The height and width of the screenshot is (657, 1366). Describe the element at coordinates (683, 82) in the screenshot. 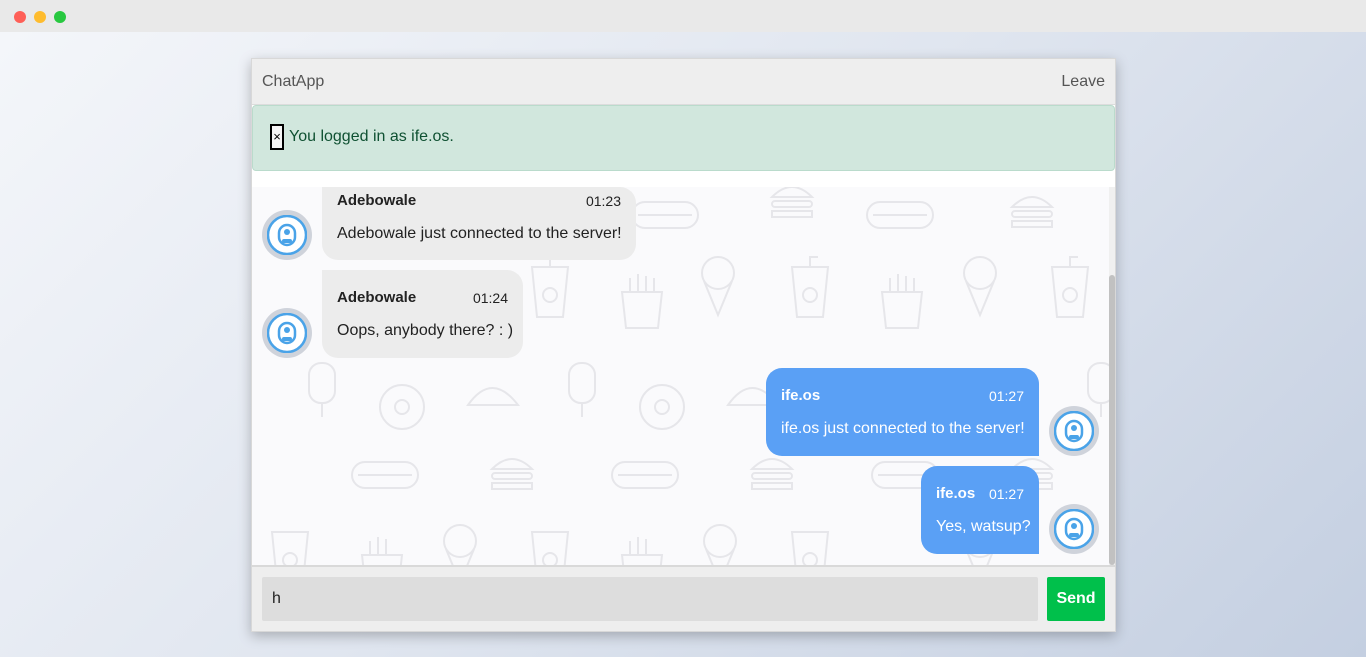

I see `app-header: ChatApp Leave` at that location.